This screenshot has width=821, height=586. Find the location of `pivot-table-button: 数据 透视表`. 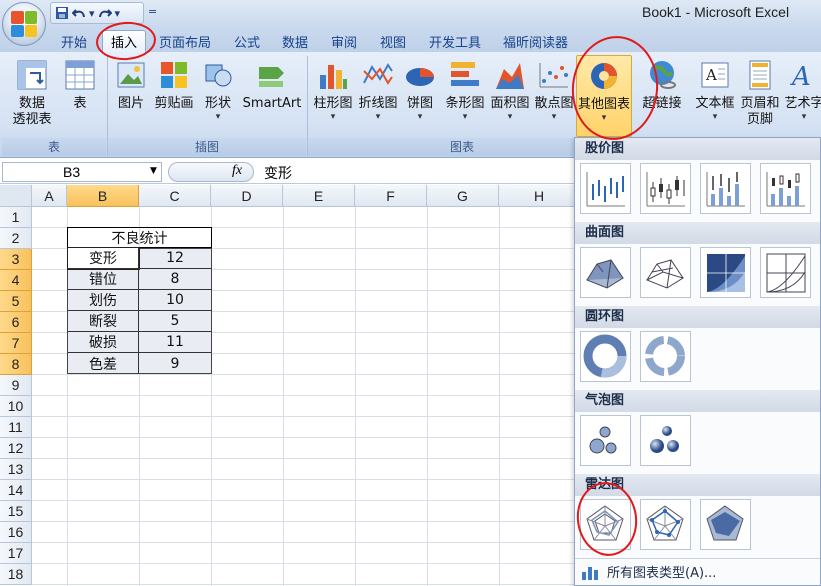

pivot-table-button: 数据 透视表 is located at coordinates (32, 93).